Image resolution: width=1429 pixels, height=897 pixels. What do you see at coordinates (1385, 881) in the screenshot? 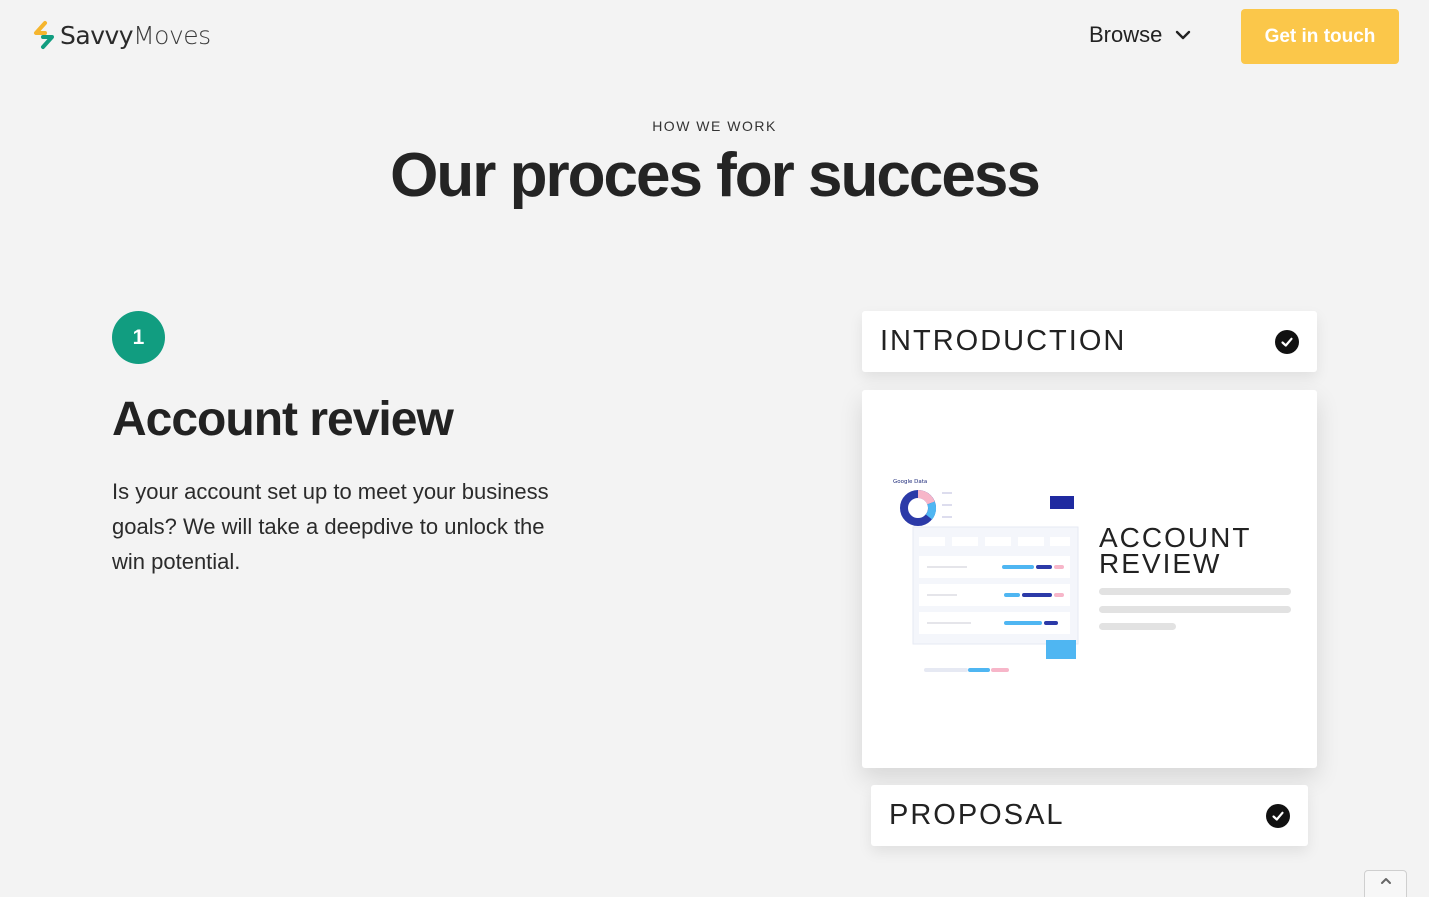
I see `chevron-up-icon` at bounding box center [1385, 881].